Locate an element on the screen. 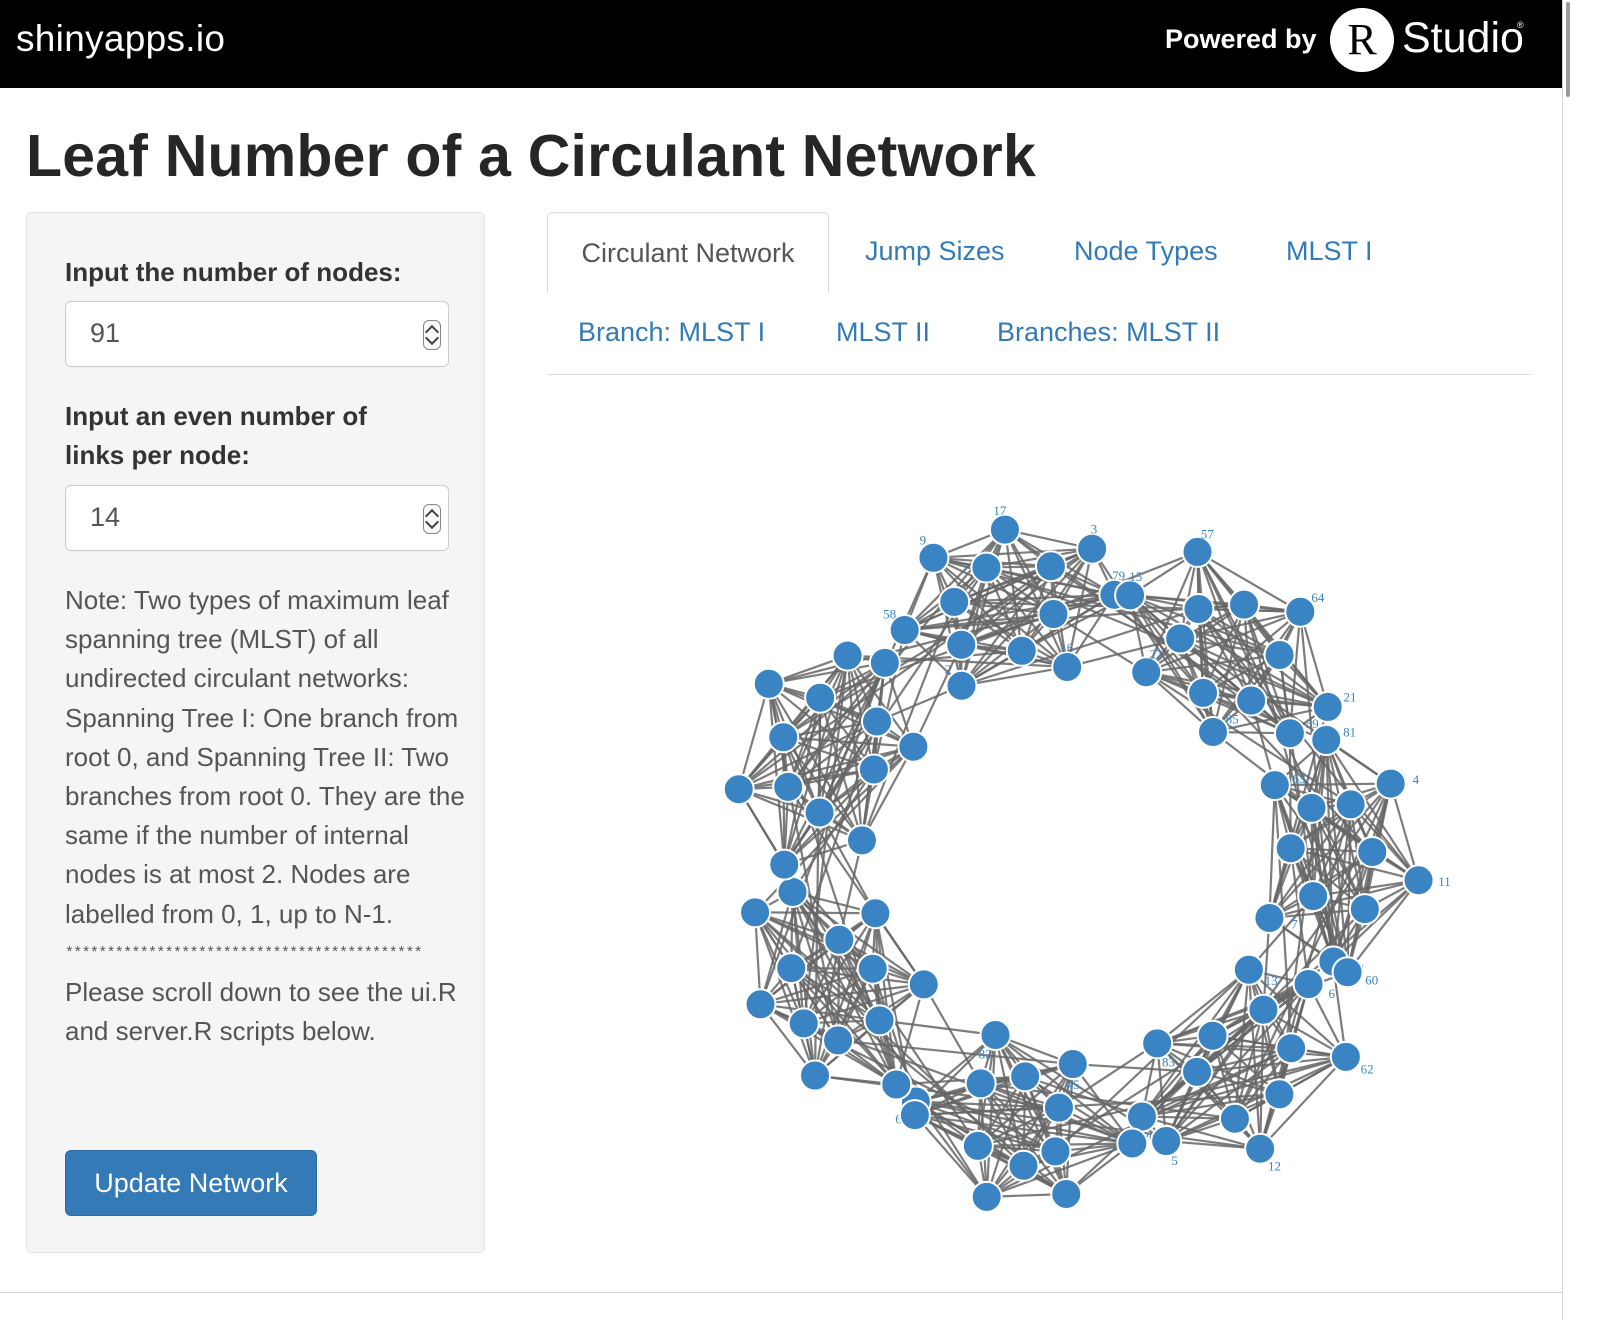  tab-node-types: Node Types is located at coordinates (1146, 251).